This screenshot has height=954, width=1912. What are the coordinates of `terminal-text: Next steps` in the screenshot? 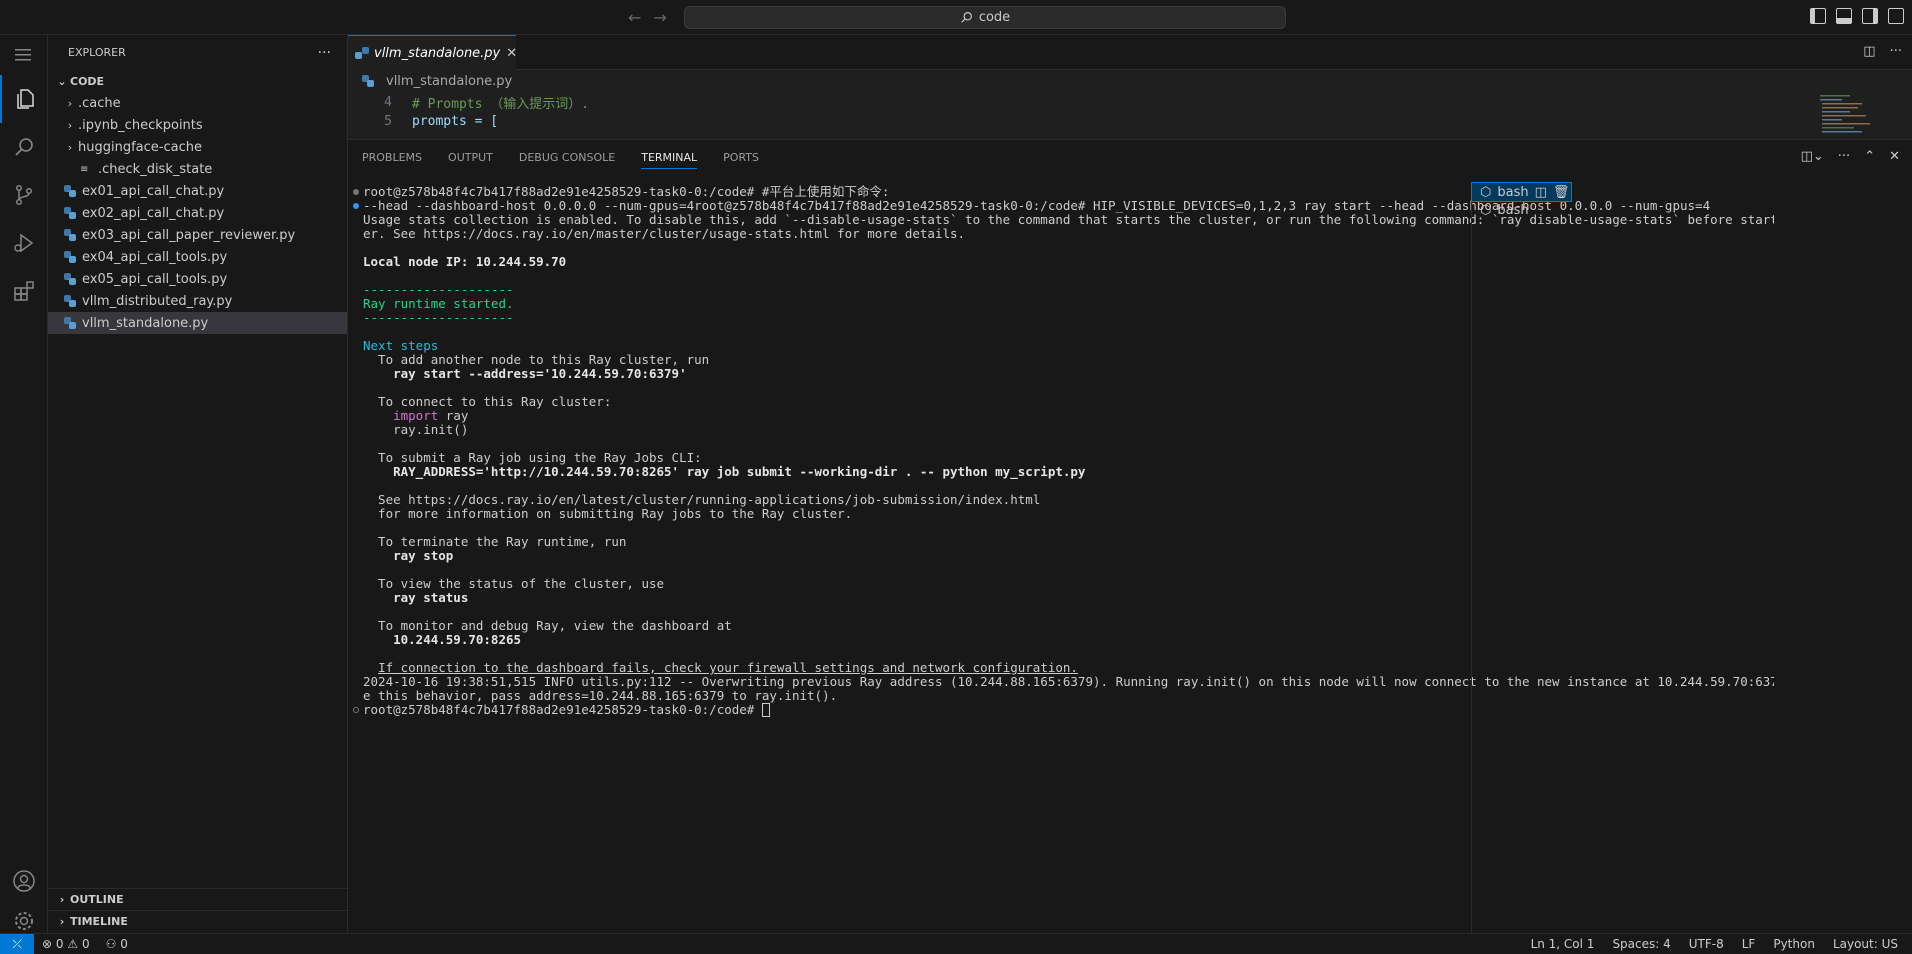 It's located at (401, 346).